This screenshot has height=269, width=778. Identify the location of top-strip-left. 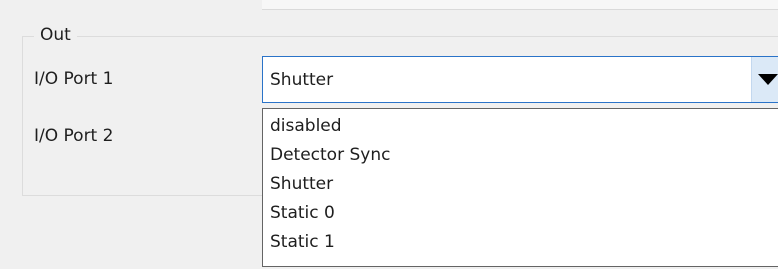
(131, 4).